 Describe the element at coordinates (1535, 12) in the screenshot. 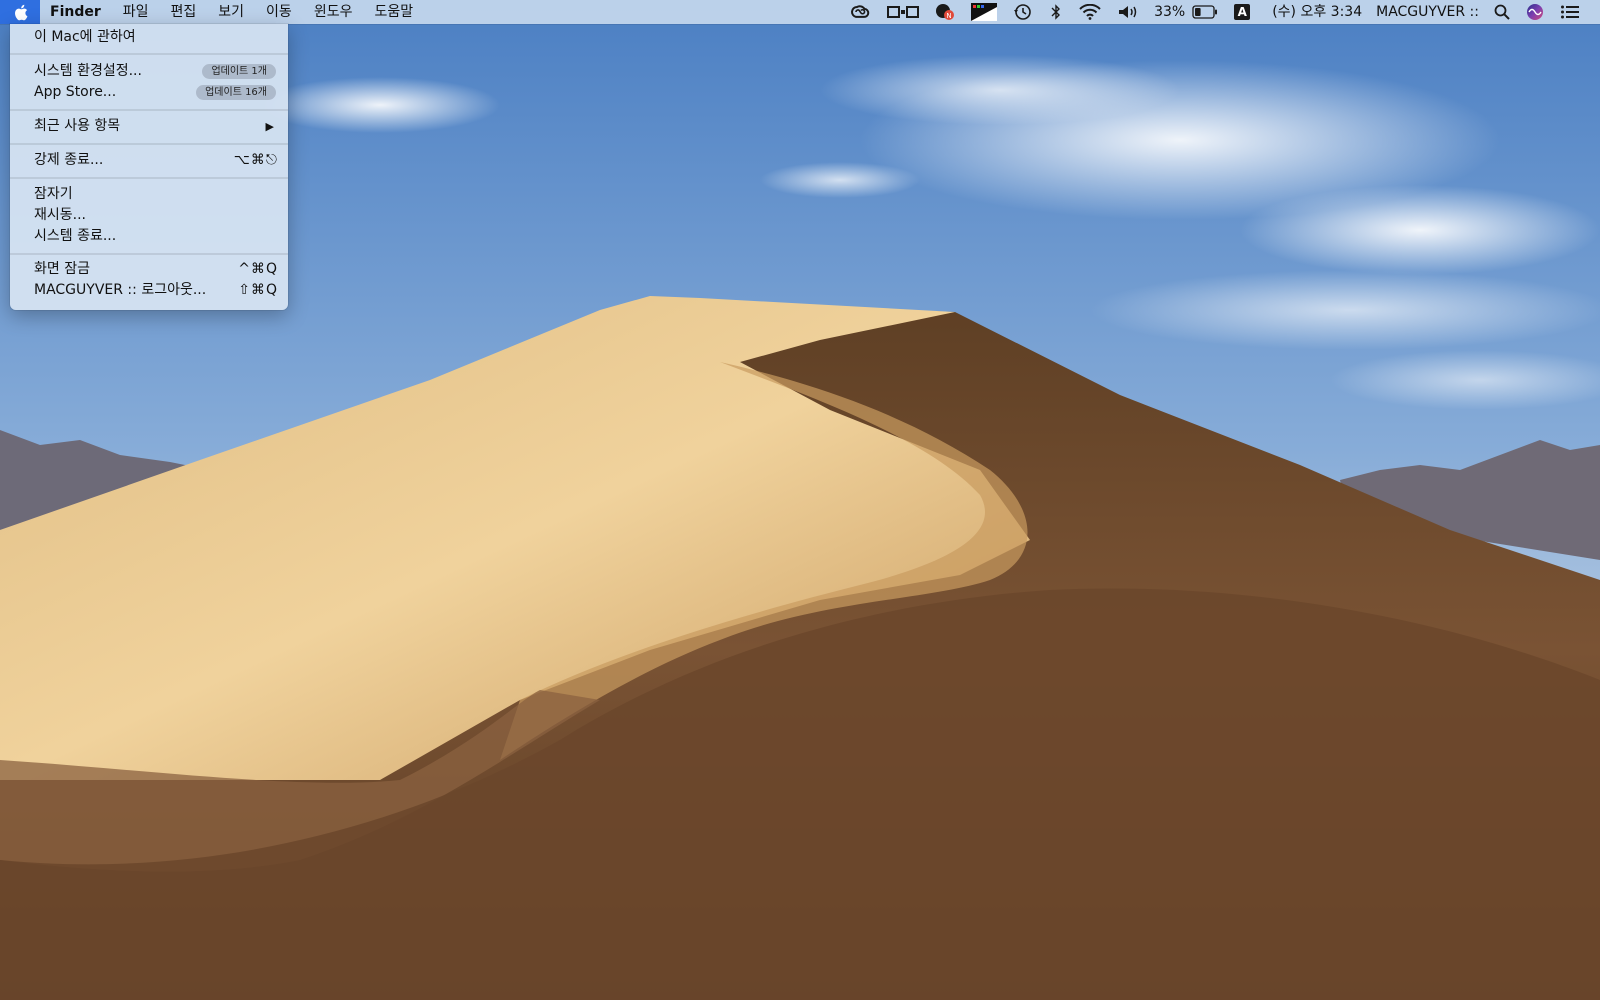

I see `siri-icon` at that location.